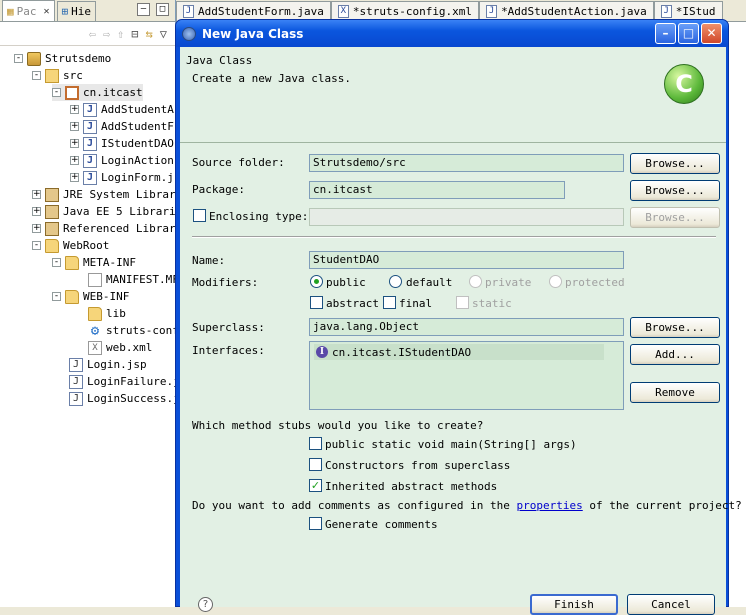 This screenshot has height=615, width=746. What do you see at coordinates (315, 464) in the screenshot?
I see `constructors-checkbox` at bounding box center [315, 464].